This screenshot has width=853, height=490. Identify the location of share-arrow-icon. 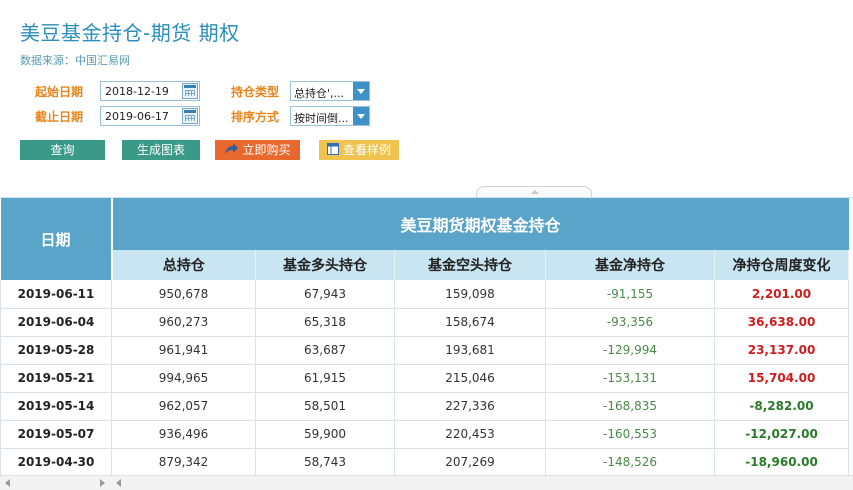
(231, 151).